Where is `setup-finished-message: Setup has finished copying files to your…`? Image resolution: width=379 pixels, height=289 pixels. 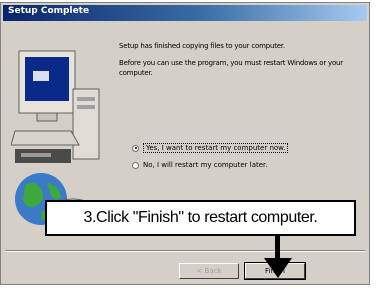
setup-finished-message: Setup has finished copying files to your… is located at coordinates (202, 46).